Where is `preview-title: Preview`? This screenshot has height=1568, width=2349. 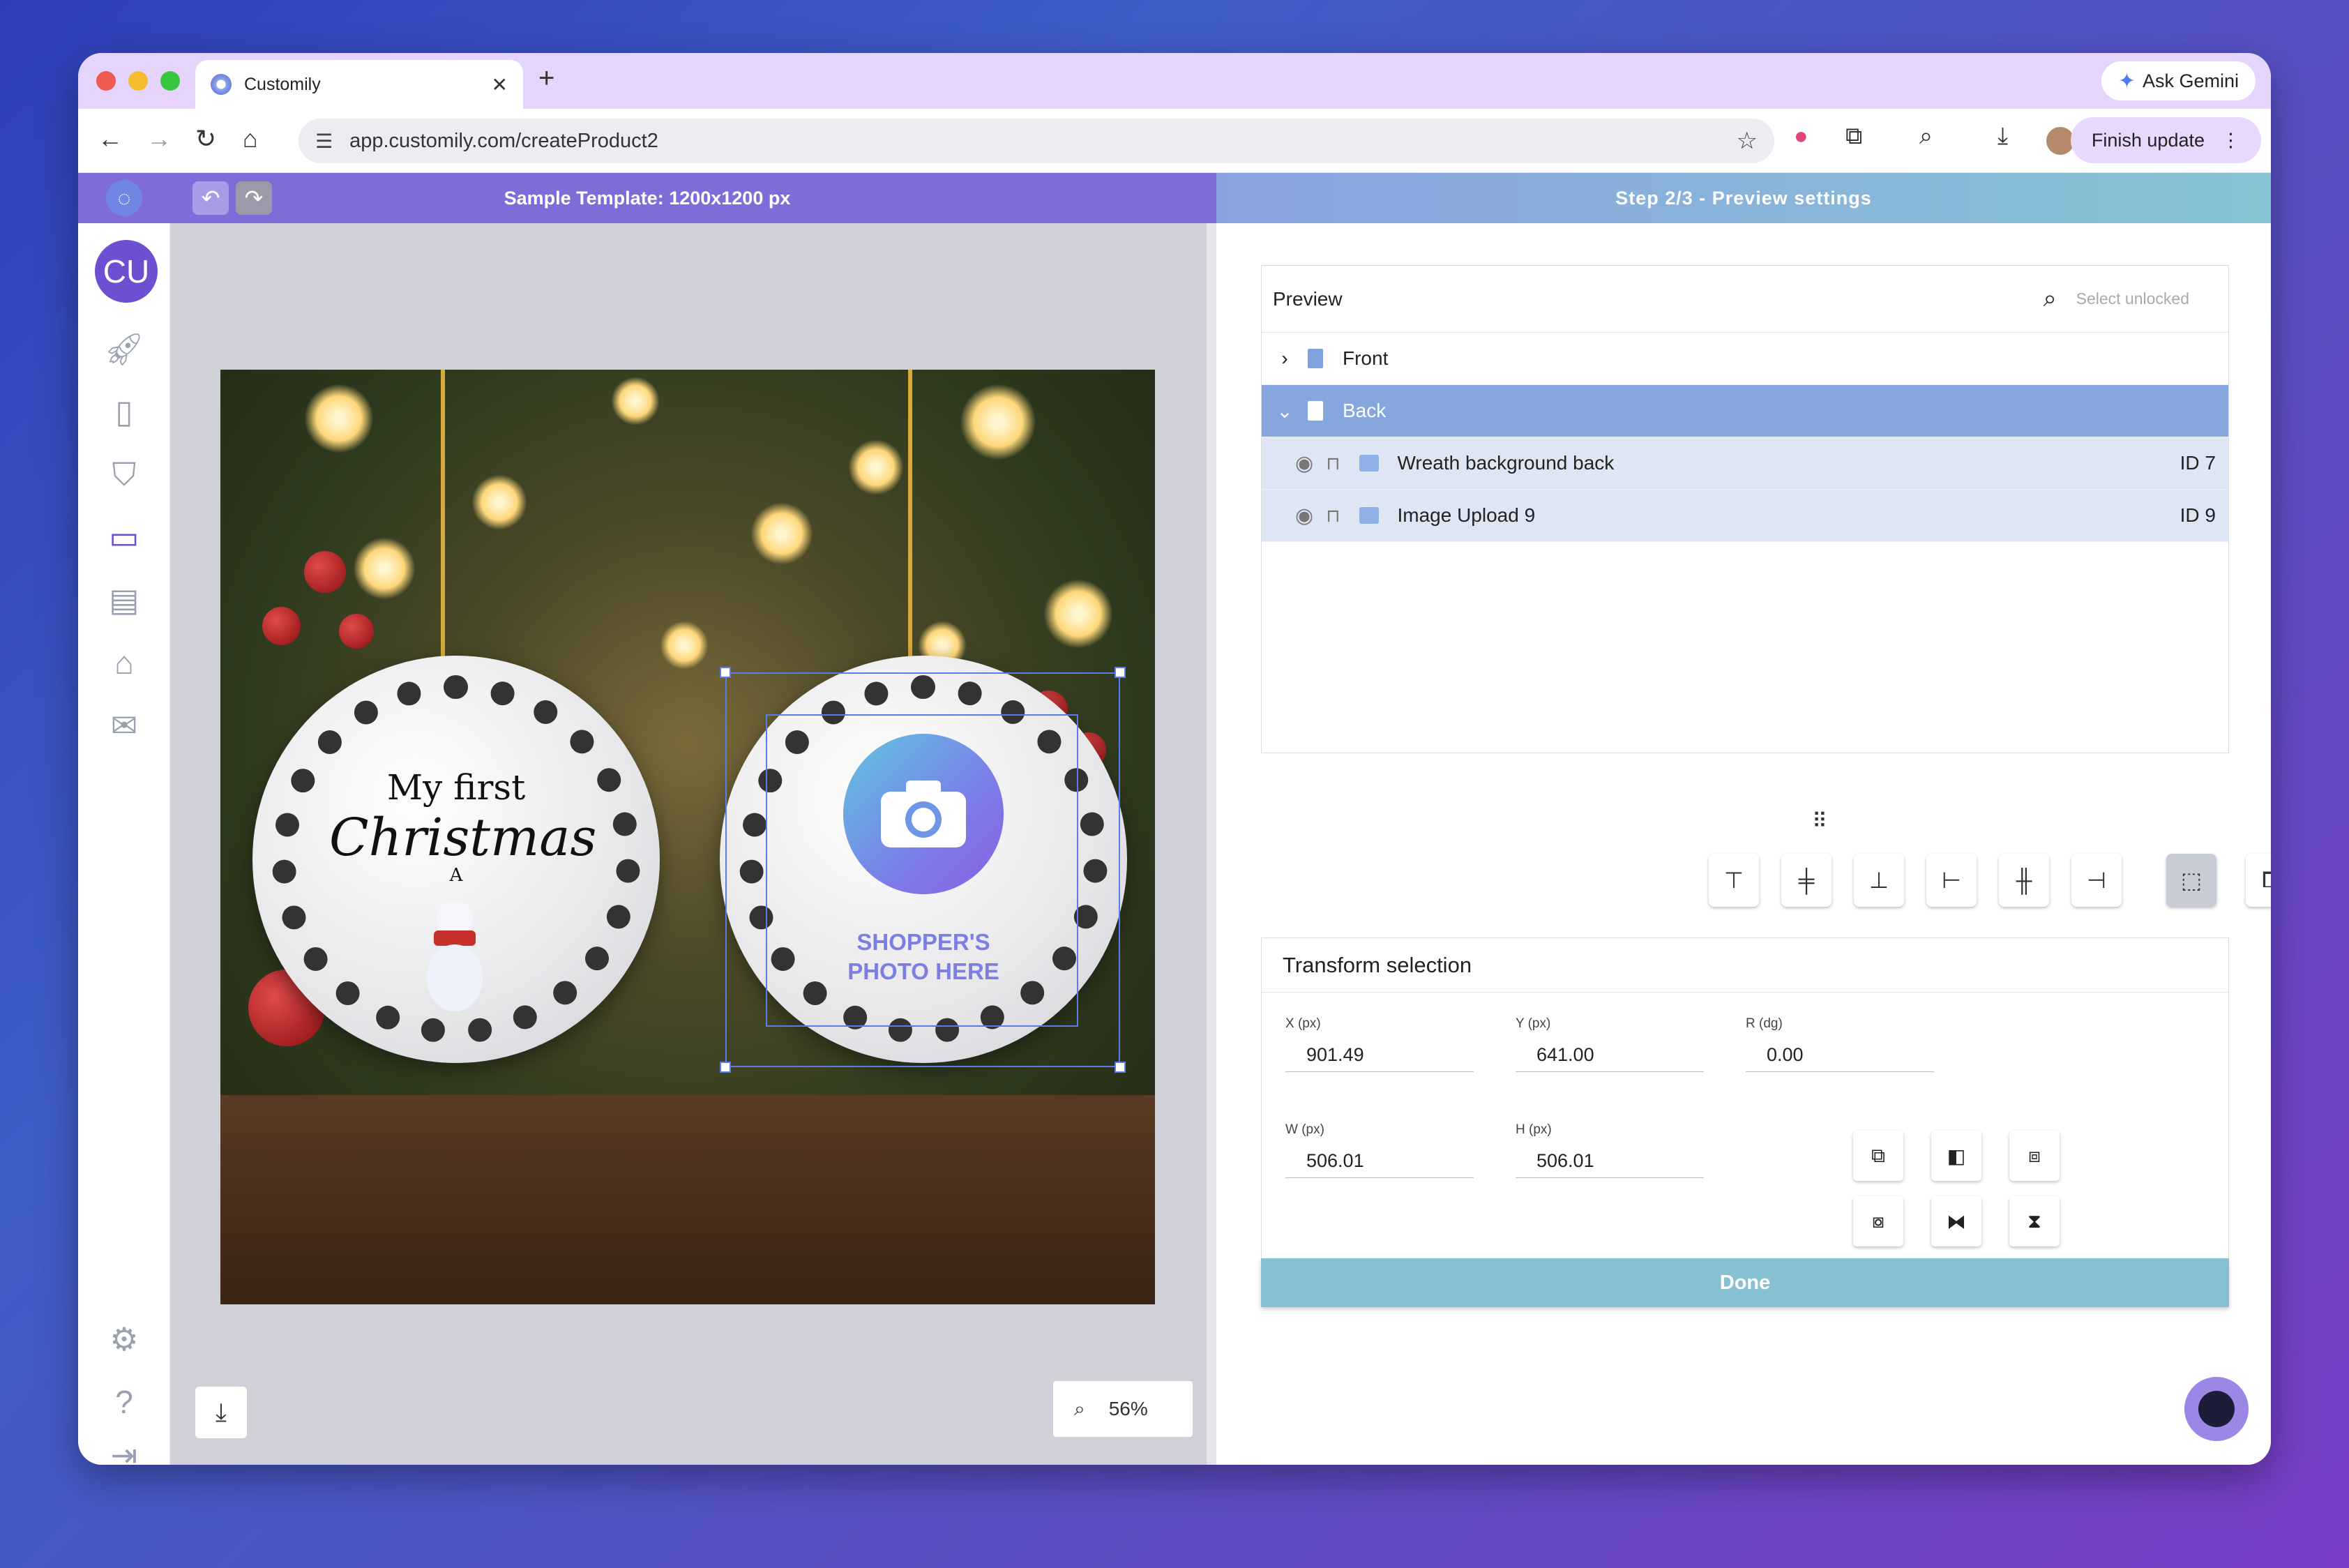 preview-title: Preview is located at coordinates (1308, 298).